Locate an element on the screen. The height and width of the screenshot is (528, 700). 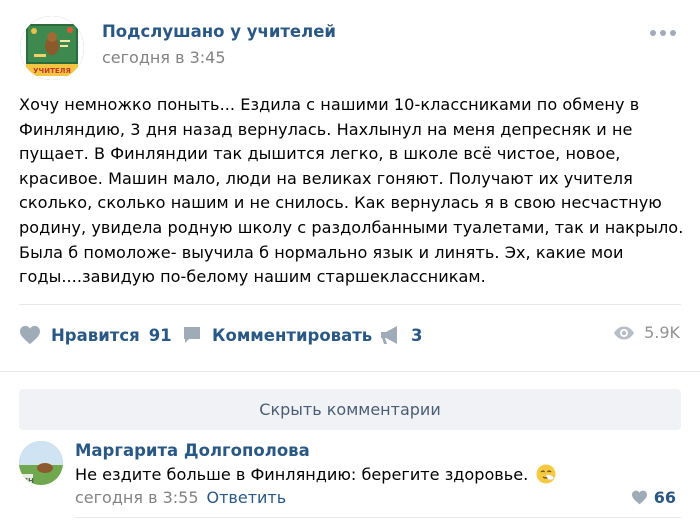
like-button: Нравится 91 is located at coordinates (95, 335).